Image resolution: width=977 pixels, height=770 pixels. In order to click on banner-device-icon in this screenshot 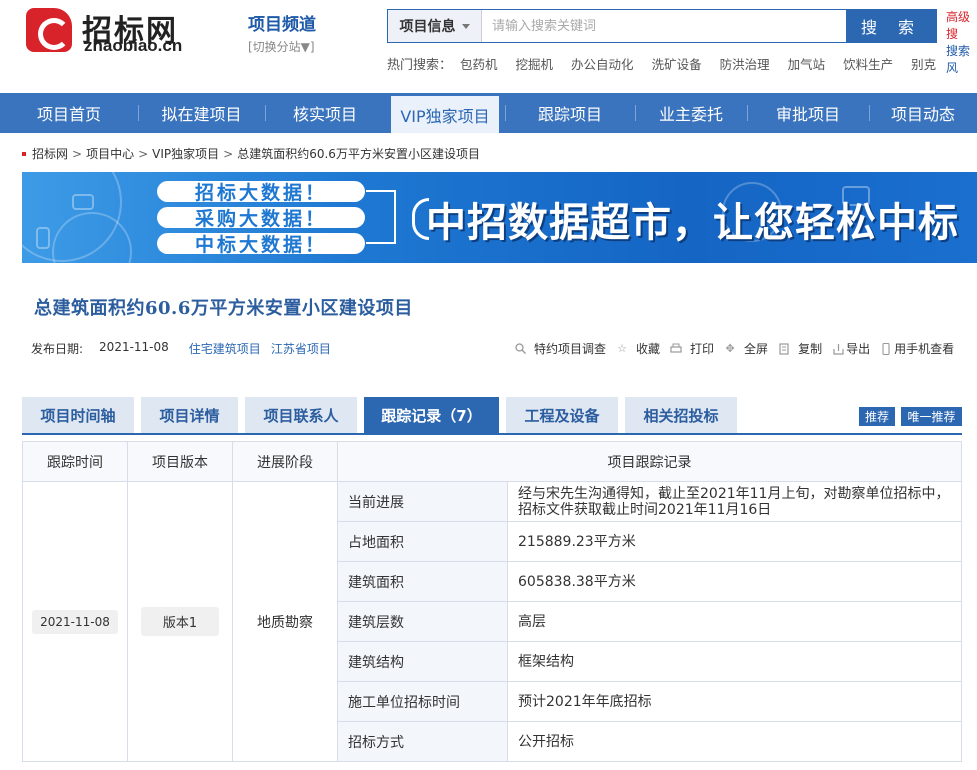, I will do `click(83, 202)`.